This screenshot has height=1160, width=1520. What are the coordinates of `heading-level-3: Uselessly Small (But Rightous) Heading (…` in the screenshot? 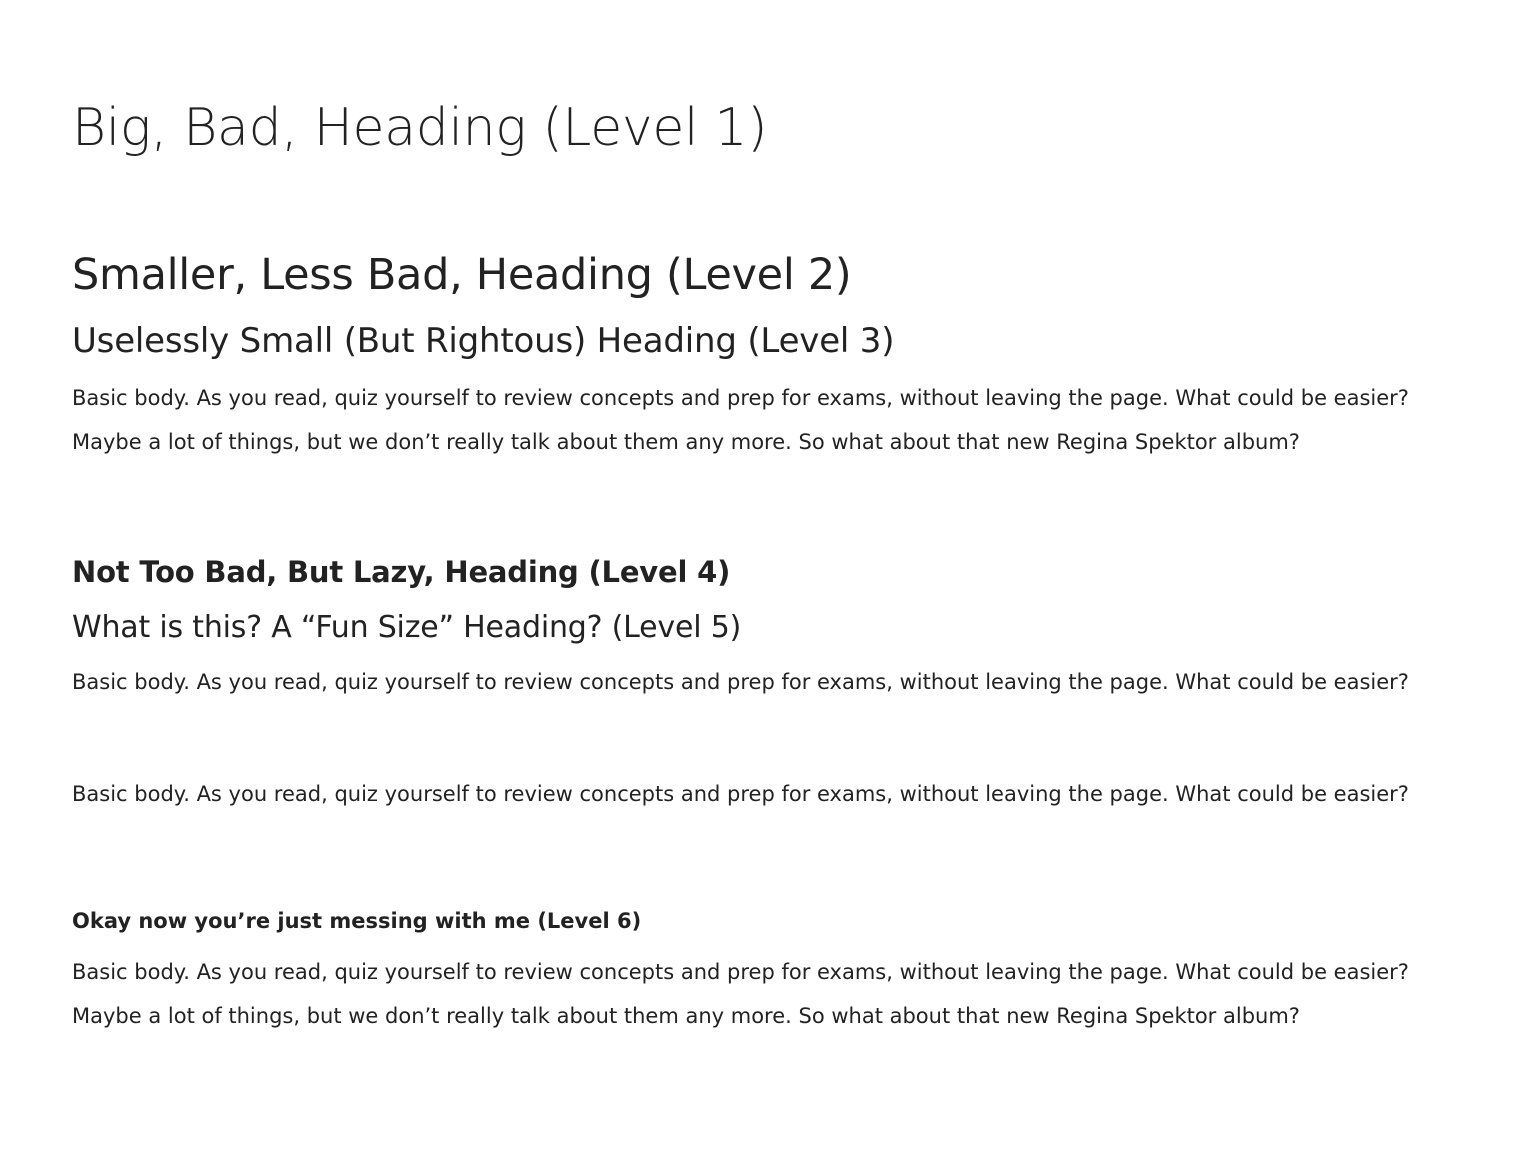 It's located at (483, 341).